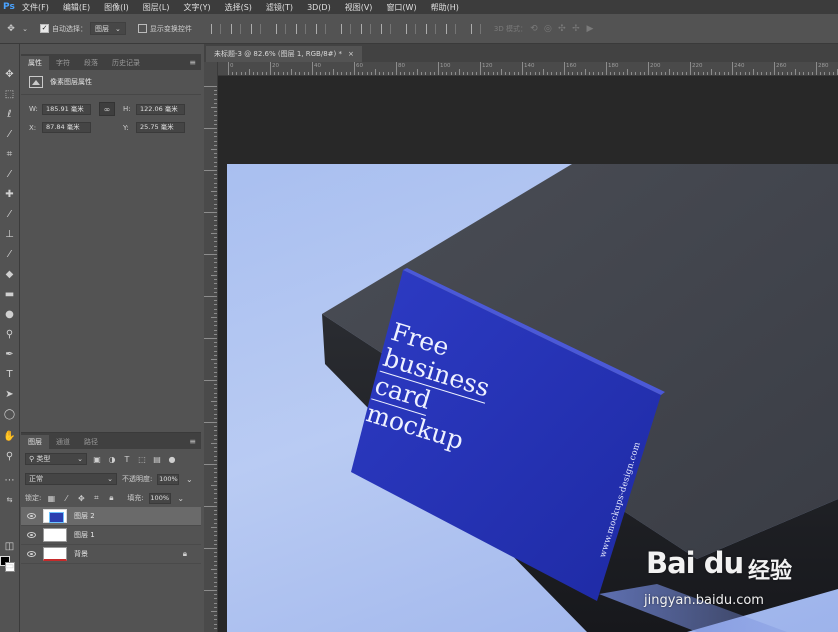  Describe the element at coordinates (255, 28) in the screenshot. I see `align-bottom-icon` at that location.